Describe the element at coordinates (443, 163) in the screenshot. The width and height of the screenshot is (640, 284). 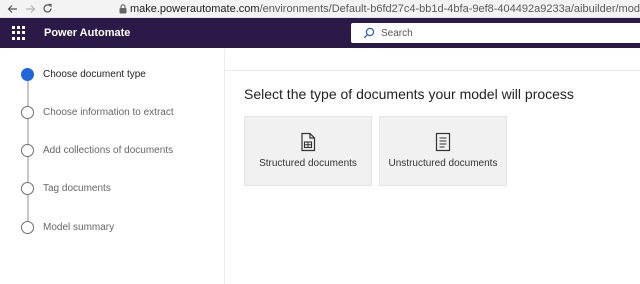
I see `card-label: Unstructured documents` at that location.